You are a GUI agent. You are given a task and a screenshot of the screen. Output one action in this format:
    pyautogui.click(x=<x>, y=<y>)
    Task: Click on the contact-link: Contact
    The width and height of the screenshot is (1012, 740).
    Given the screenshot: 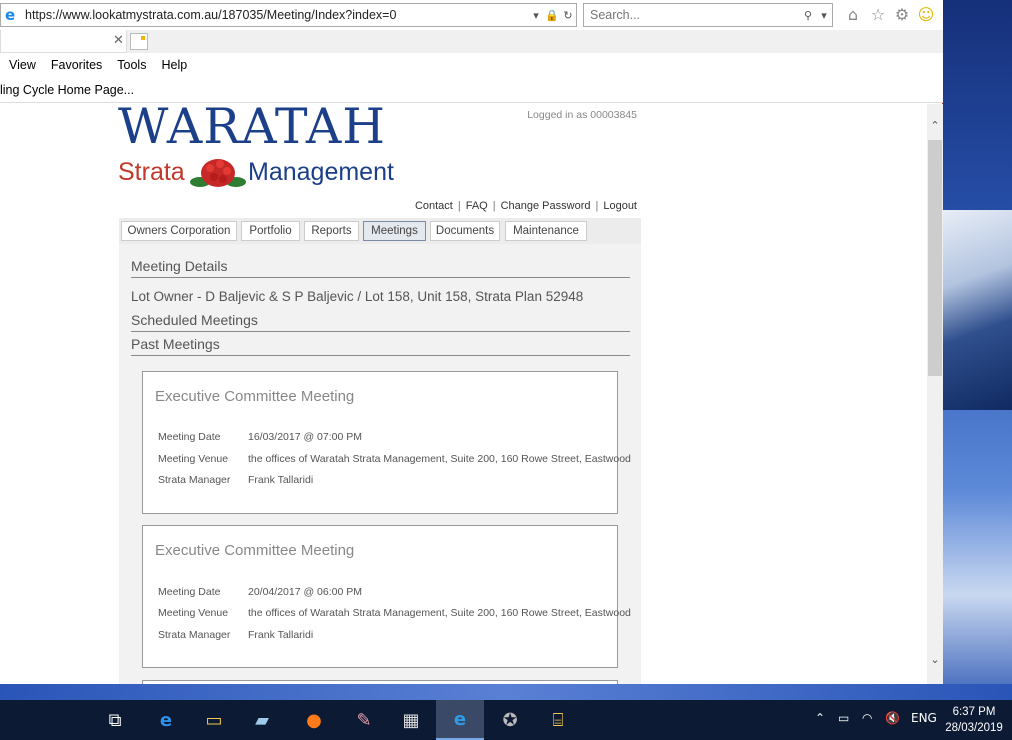 What is the action you would take?
    pyautogui.click(x=434, y=206)
    